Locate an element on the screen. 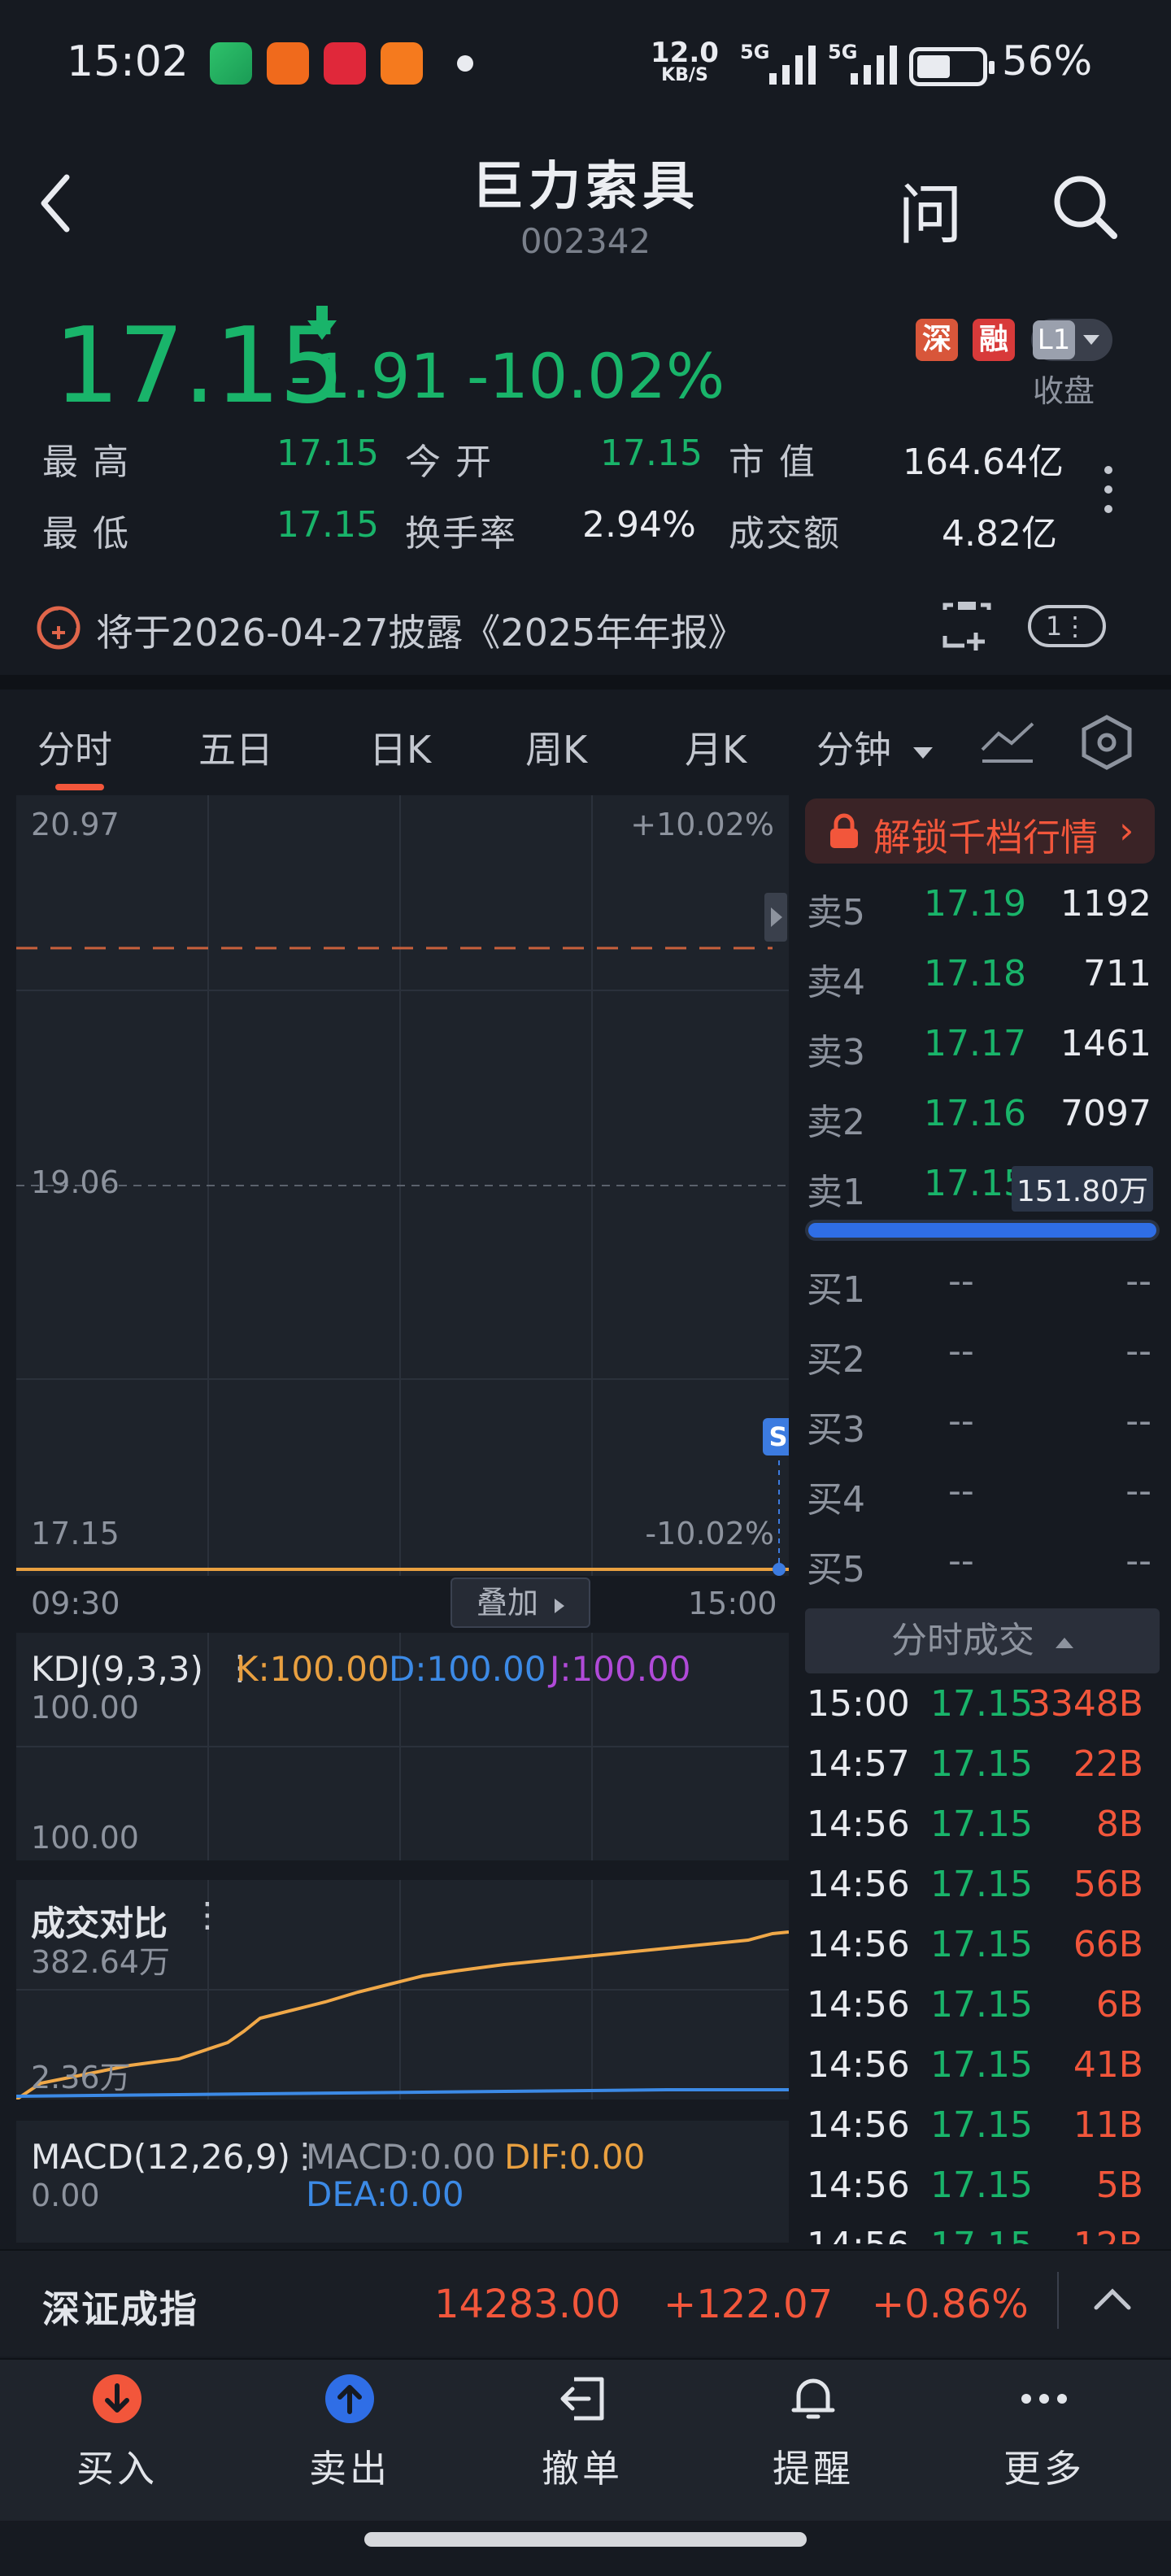  bid-label: 买3 is located at coordinates (836, 1430).